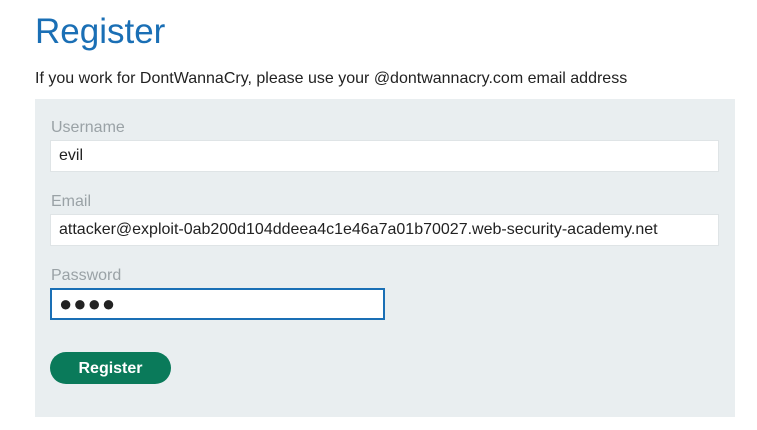  What do you see at coordinates (88, 127) in the screenshot?
I see `username-label: Username` at bounding box center [88, 127].